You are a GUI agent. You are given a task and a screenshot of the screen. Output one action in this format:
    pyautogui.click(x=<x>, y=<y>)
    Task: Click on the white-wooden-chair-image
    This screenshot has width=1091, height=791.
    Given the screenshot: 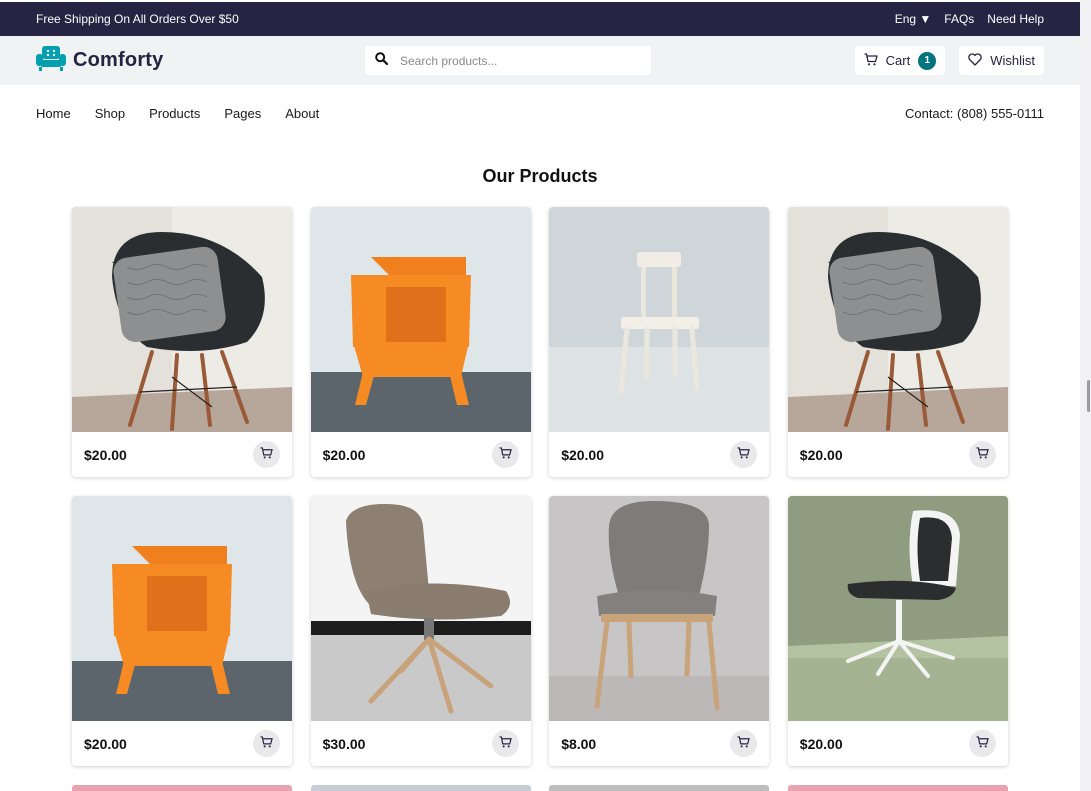 What is the action you would take?
    pyautogui.click(x=659, y=319)
    